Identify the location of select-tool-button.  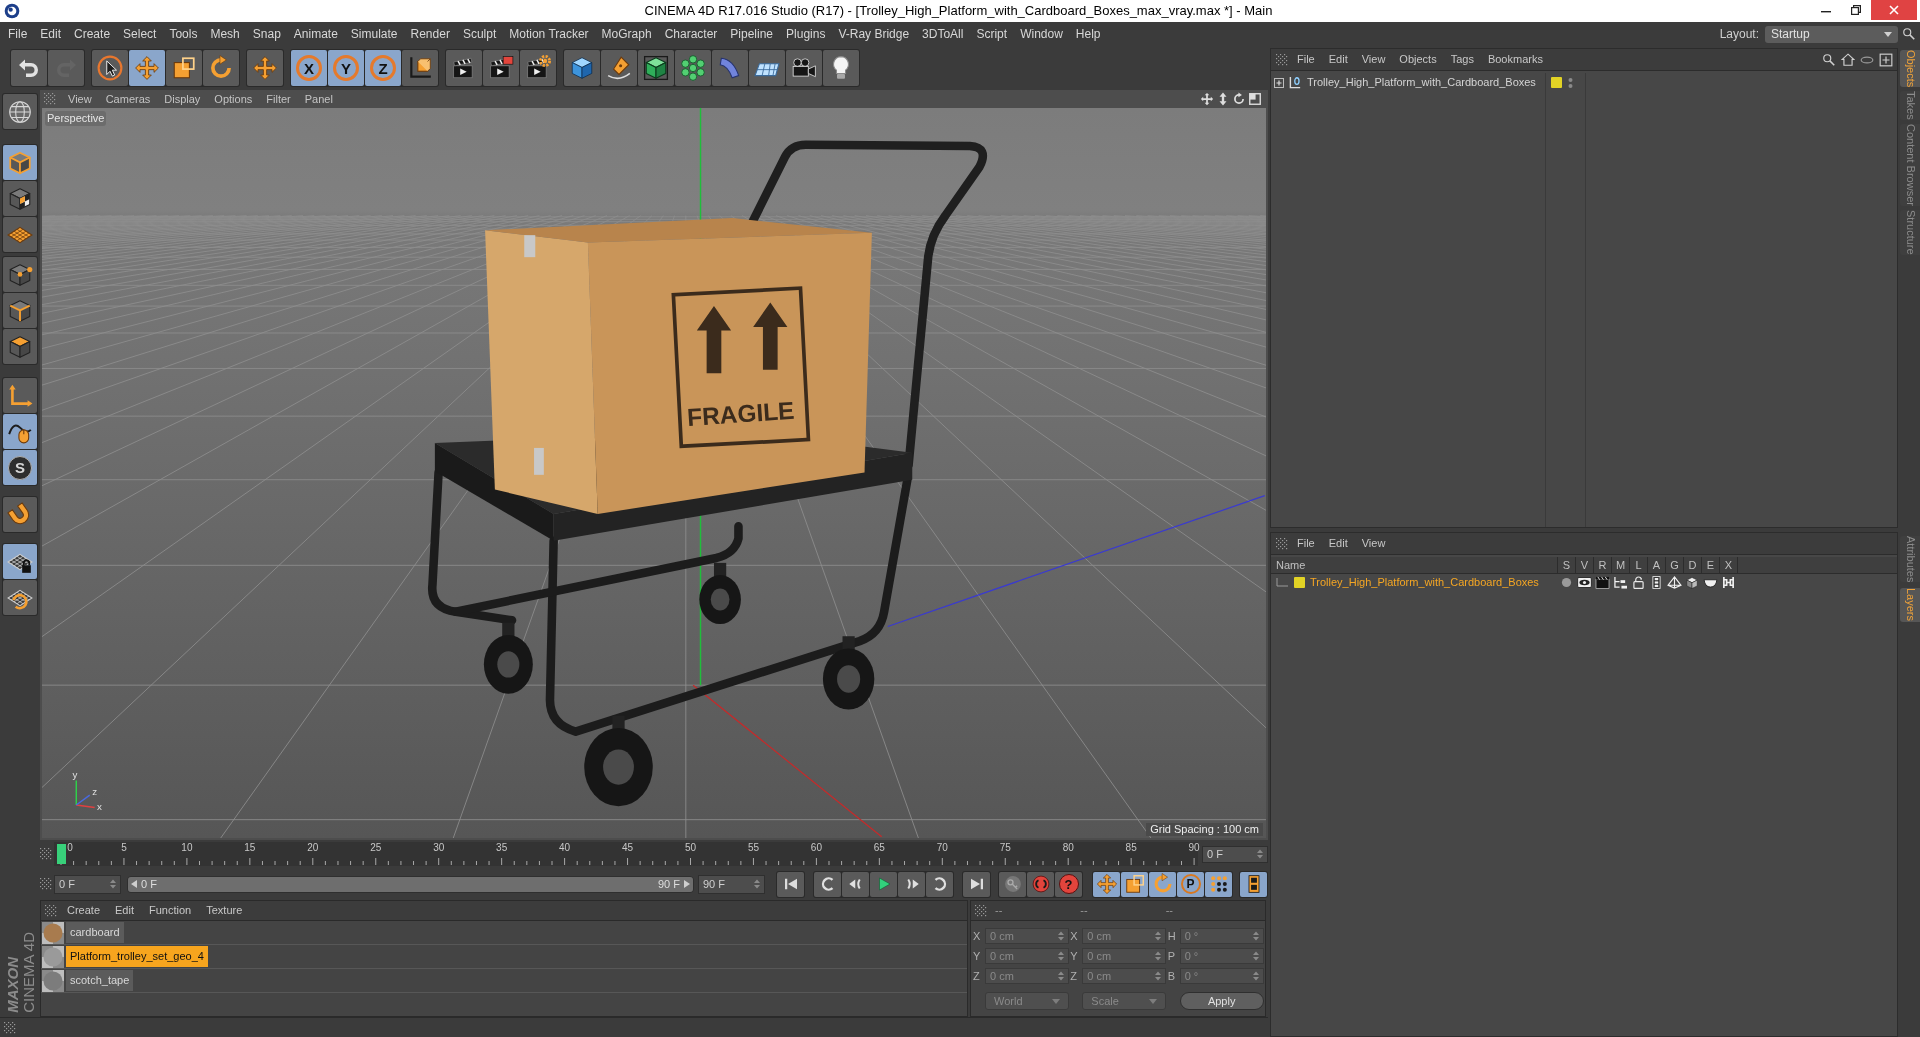
(110, 68).